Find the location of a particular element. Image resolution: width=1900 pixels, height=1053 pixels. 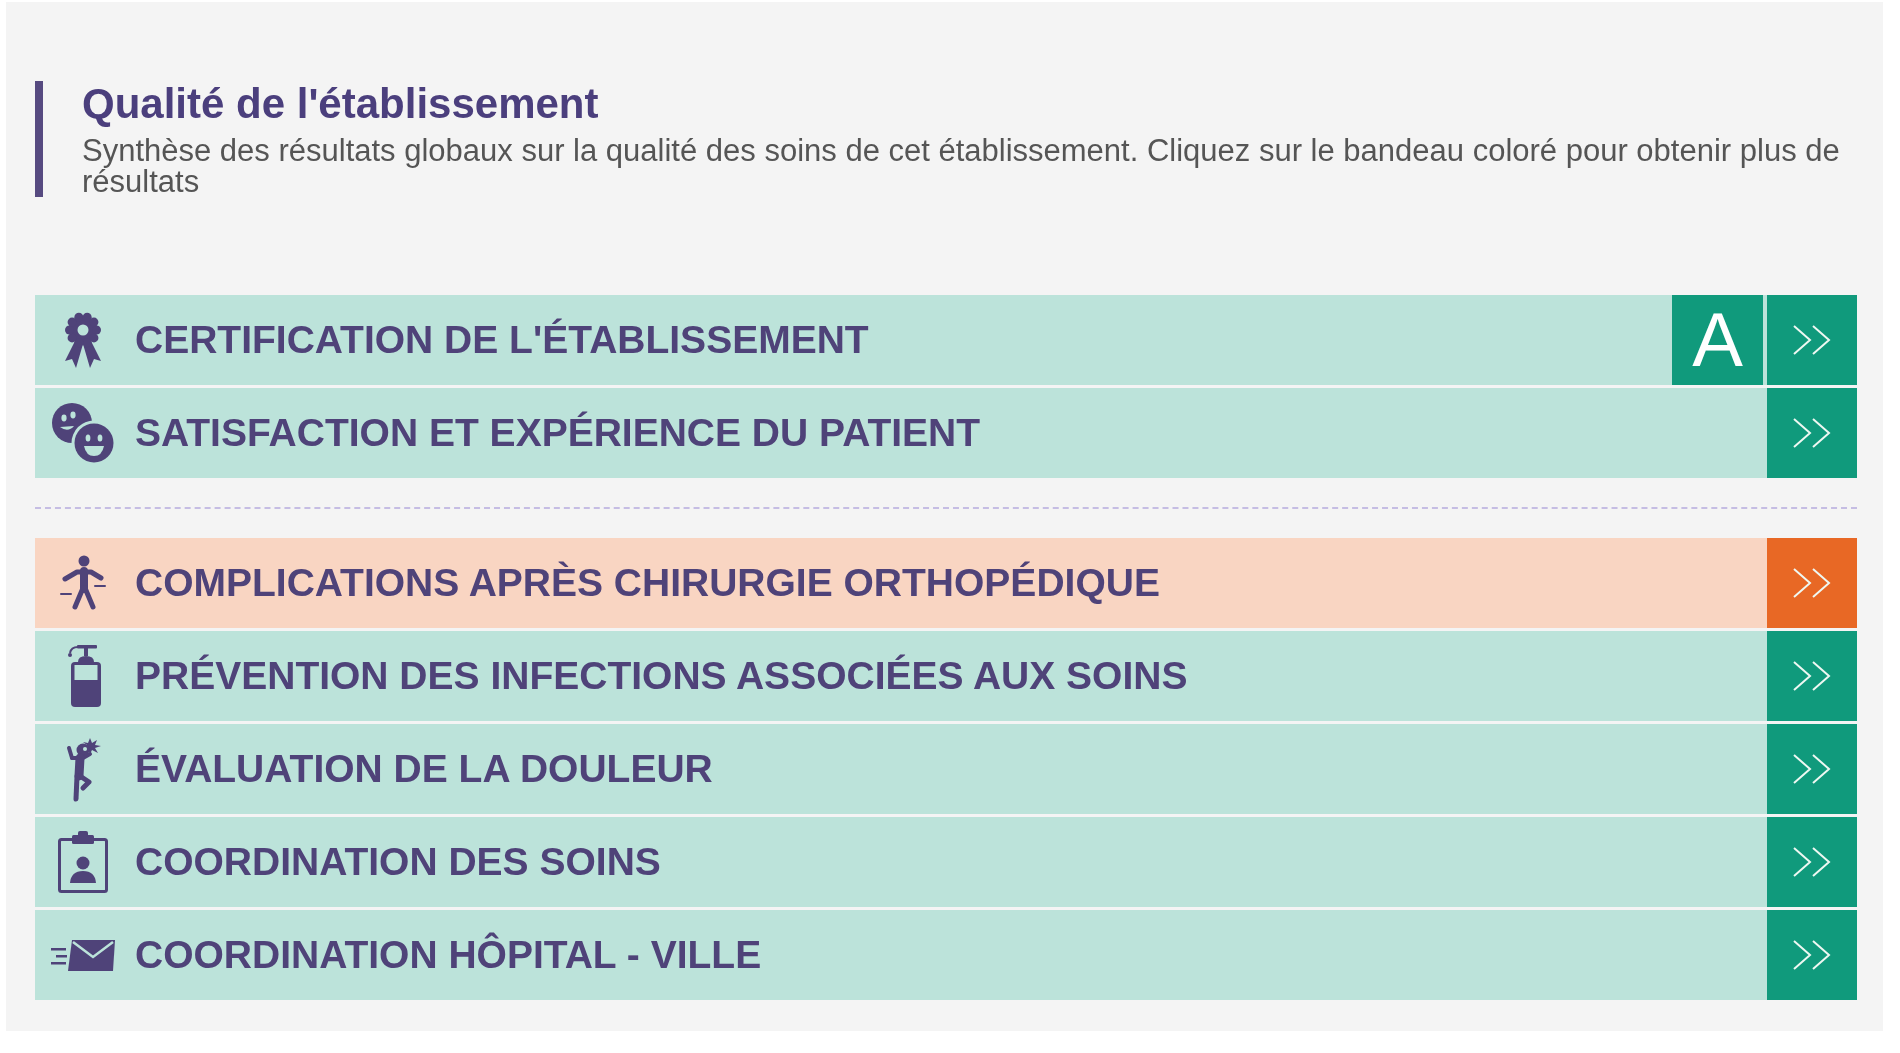

category-banner: CERTIFICATION DE L'ÉTABLISSEMENT is located at coordinates (853, 340).